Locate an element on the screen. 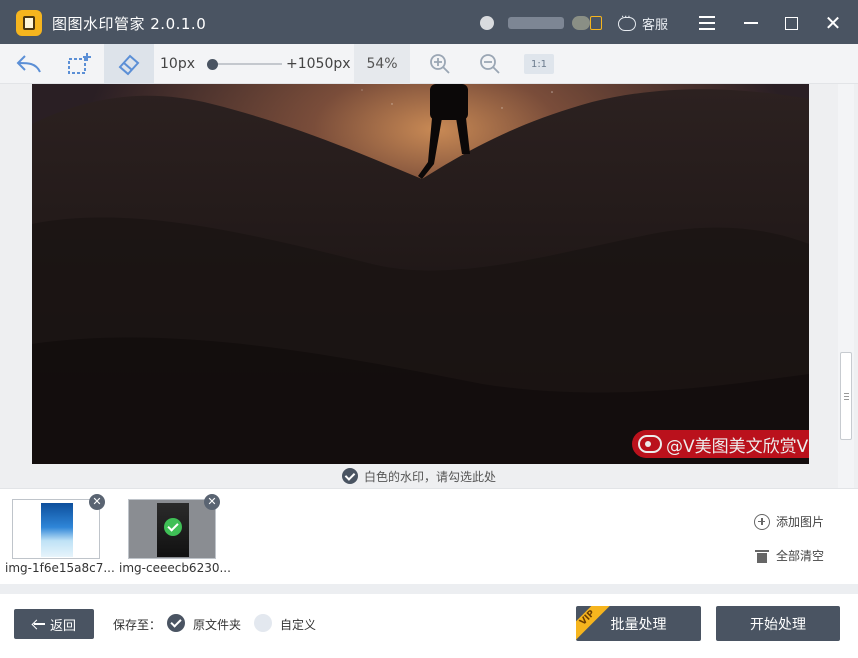 This screenshot has width=858, height=658. brush-size-max: +1050px is located at coordinates (318, 64).